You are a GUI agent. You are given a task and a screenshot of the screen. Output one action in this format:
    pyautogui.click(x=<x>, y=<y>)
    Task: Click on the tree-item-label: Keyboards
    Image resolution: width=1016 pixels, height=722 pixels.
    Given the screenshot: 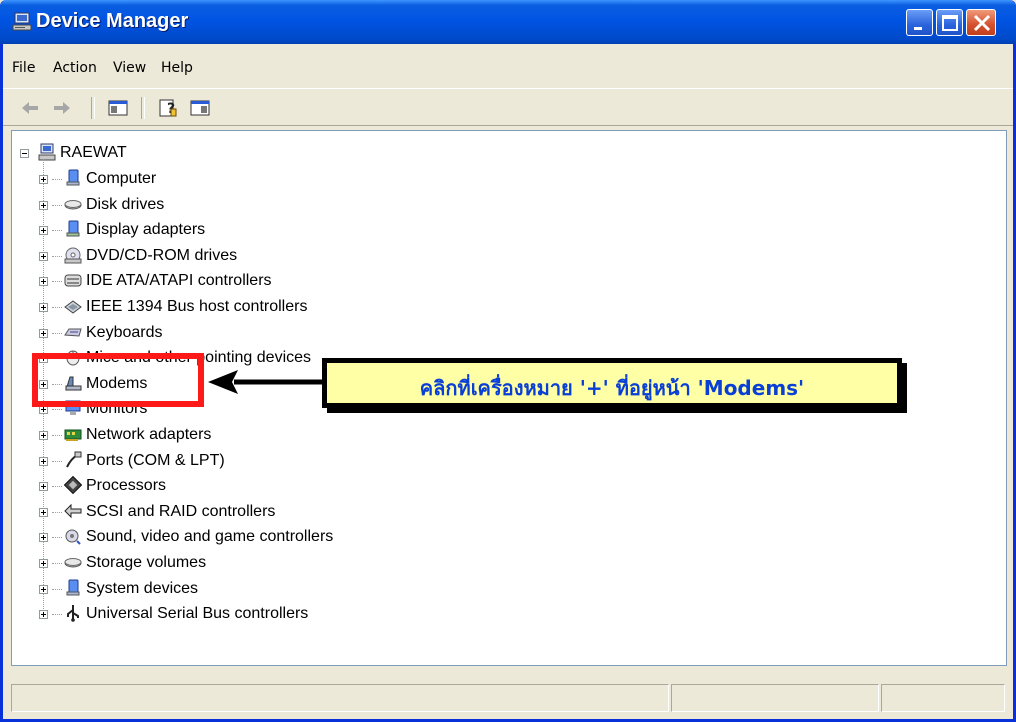 What is the action you would take?
    pyautogui.click(x=124, y=332)
    